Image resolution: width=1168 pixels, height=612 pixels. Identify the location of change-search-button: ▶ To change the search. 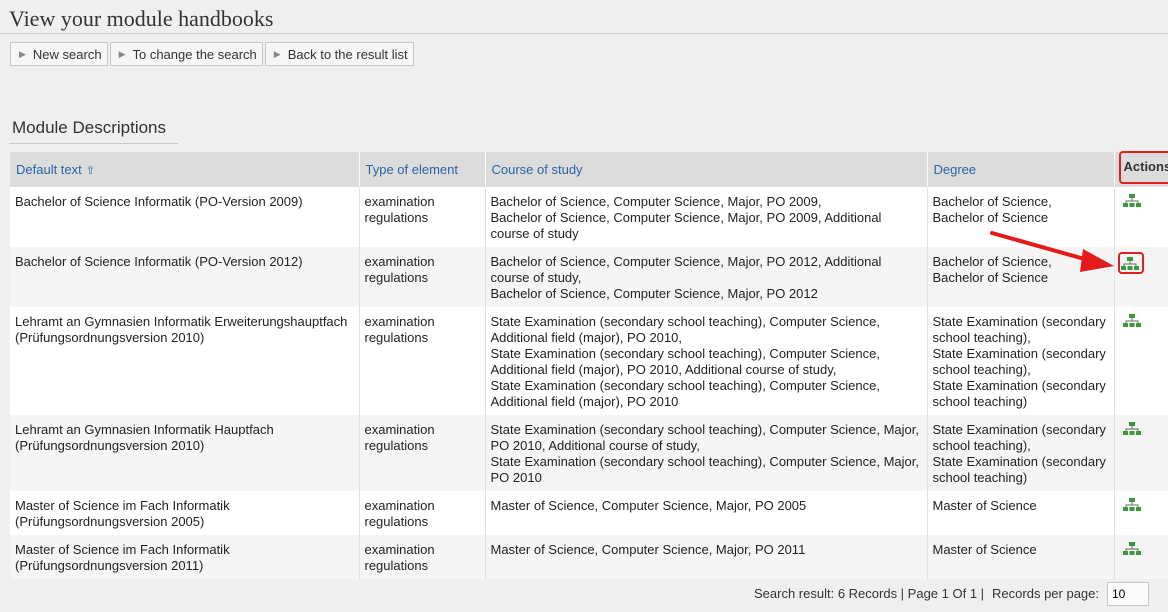
(186, 54).